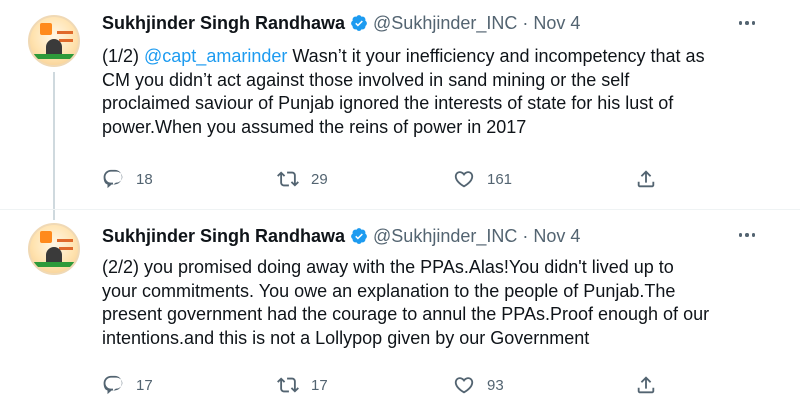 This screenshot has width=800, height=420. What do you see at coordinates (127, 385) in the screenshot?
I see `reply-button: 17` at bounding box center [127, 385].